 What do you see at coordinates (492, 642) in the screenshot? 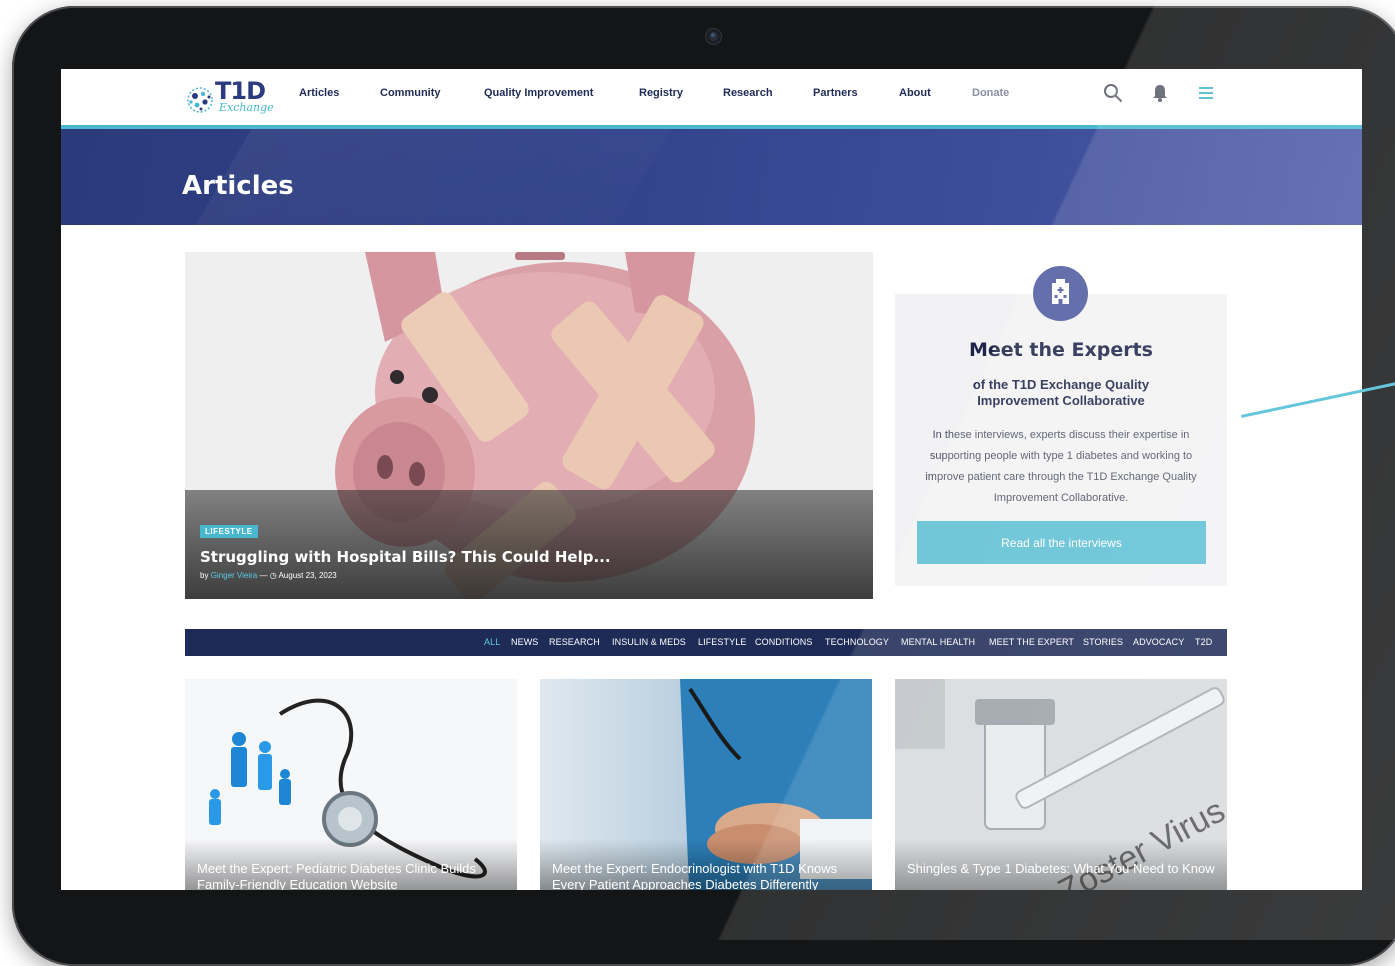
I see `category-all: ALL` at bounding box center [492, 642].